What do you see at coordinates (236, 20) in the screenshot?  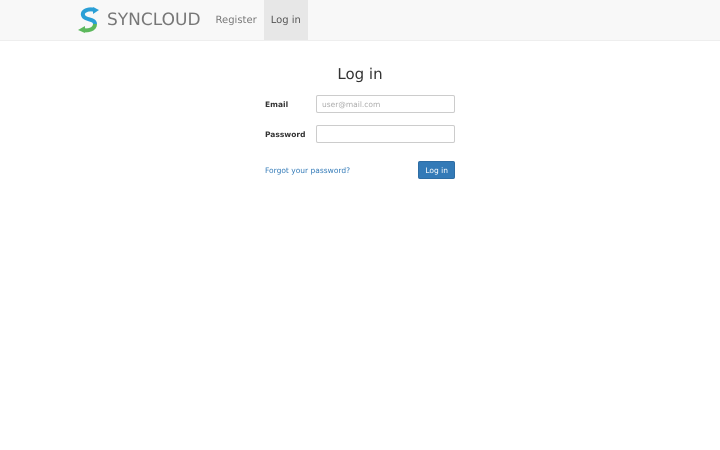 I see `nav-link: Register` at bounding box center [236, 20].